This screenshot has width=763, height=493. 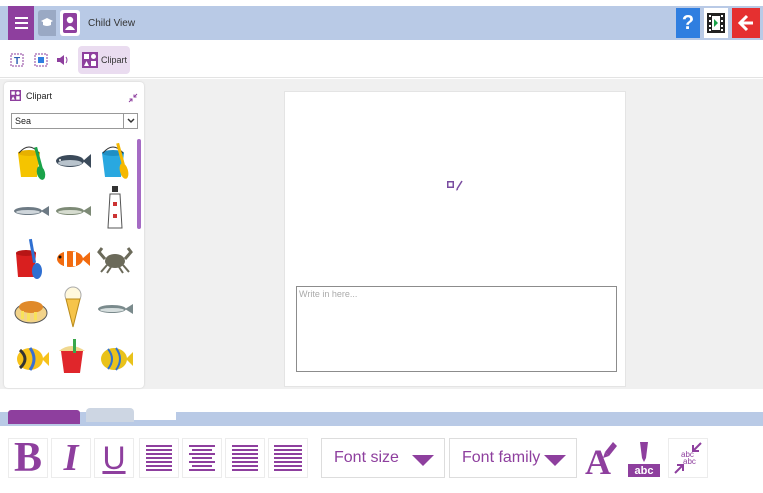 What do you see at coordinates (114, 458) in the screenshot?
I see `underline-button: U` at bounding box center [114, 458].